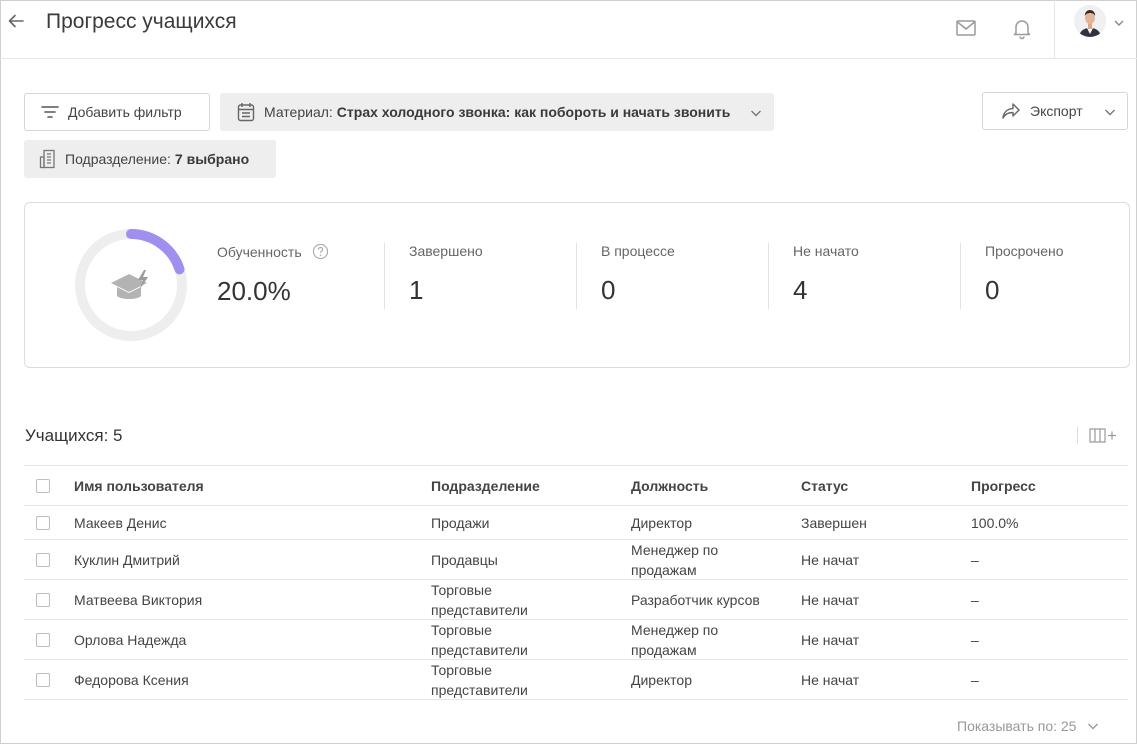  I want to click on stat-overdue-label: Просрочено, so click(1024, 251).